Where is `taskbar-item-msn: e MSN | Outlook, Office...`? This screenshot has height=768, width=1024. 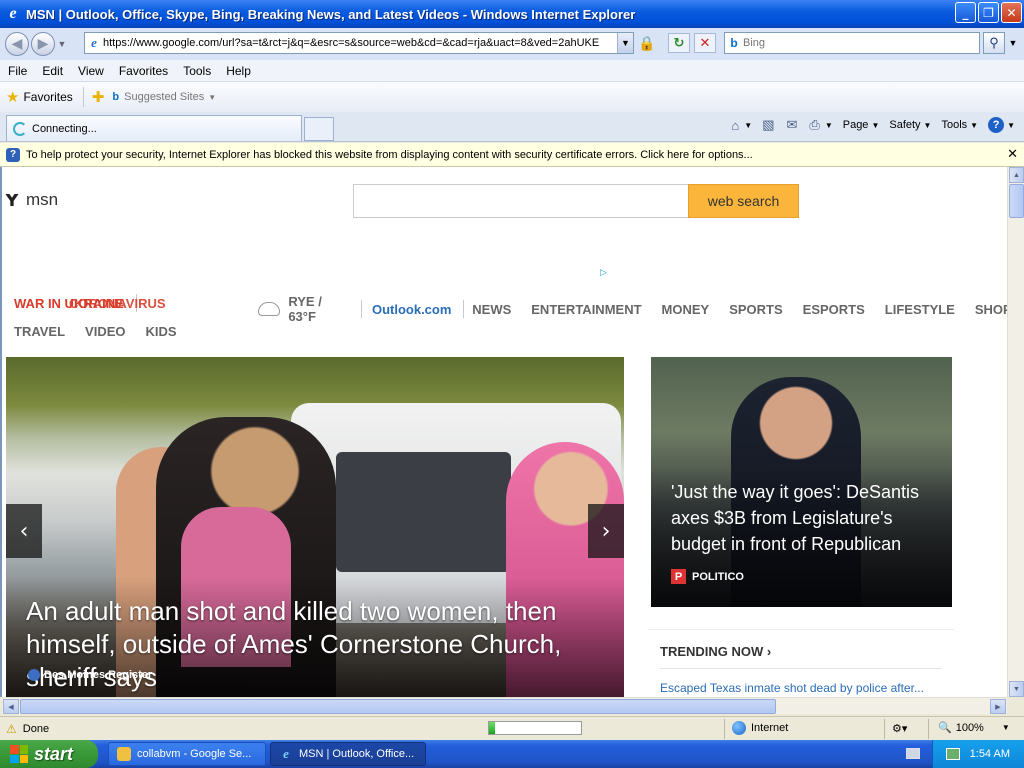
taskbar-item-msn: e MSN | Outlook, Office... is located at coordinates (348, 754).